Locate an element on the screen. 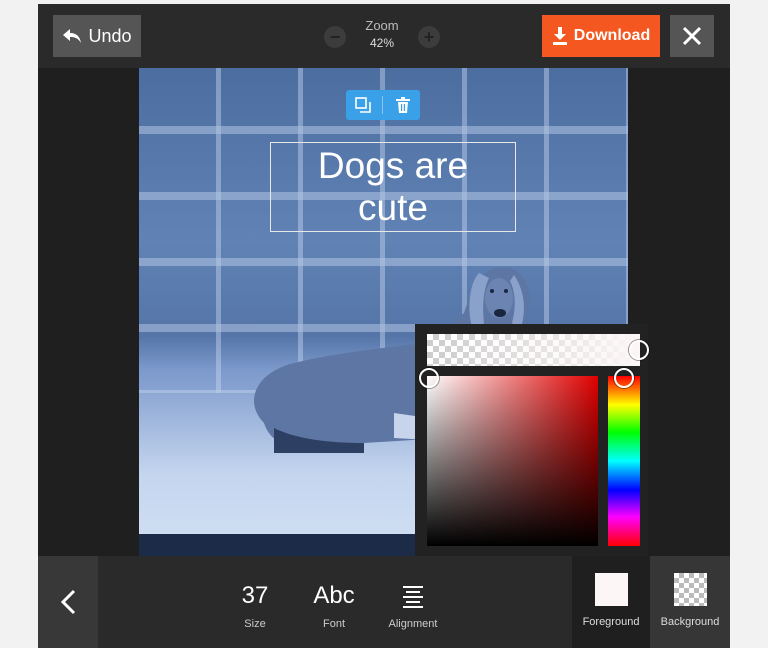 The height and width of the screenshot is (648, 768). duplicate-button is located at coordinates (363, 105).